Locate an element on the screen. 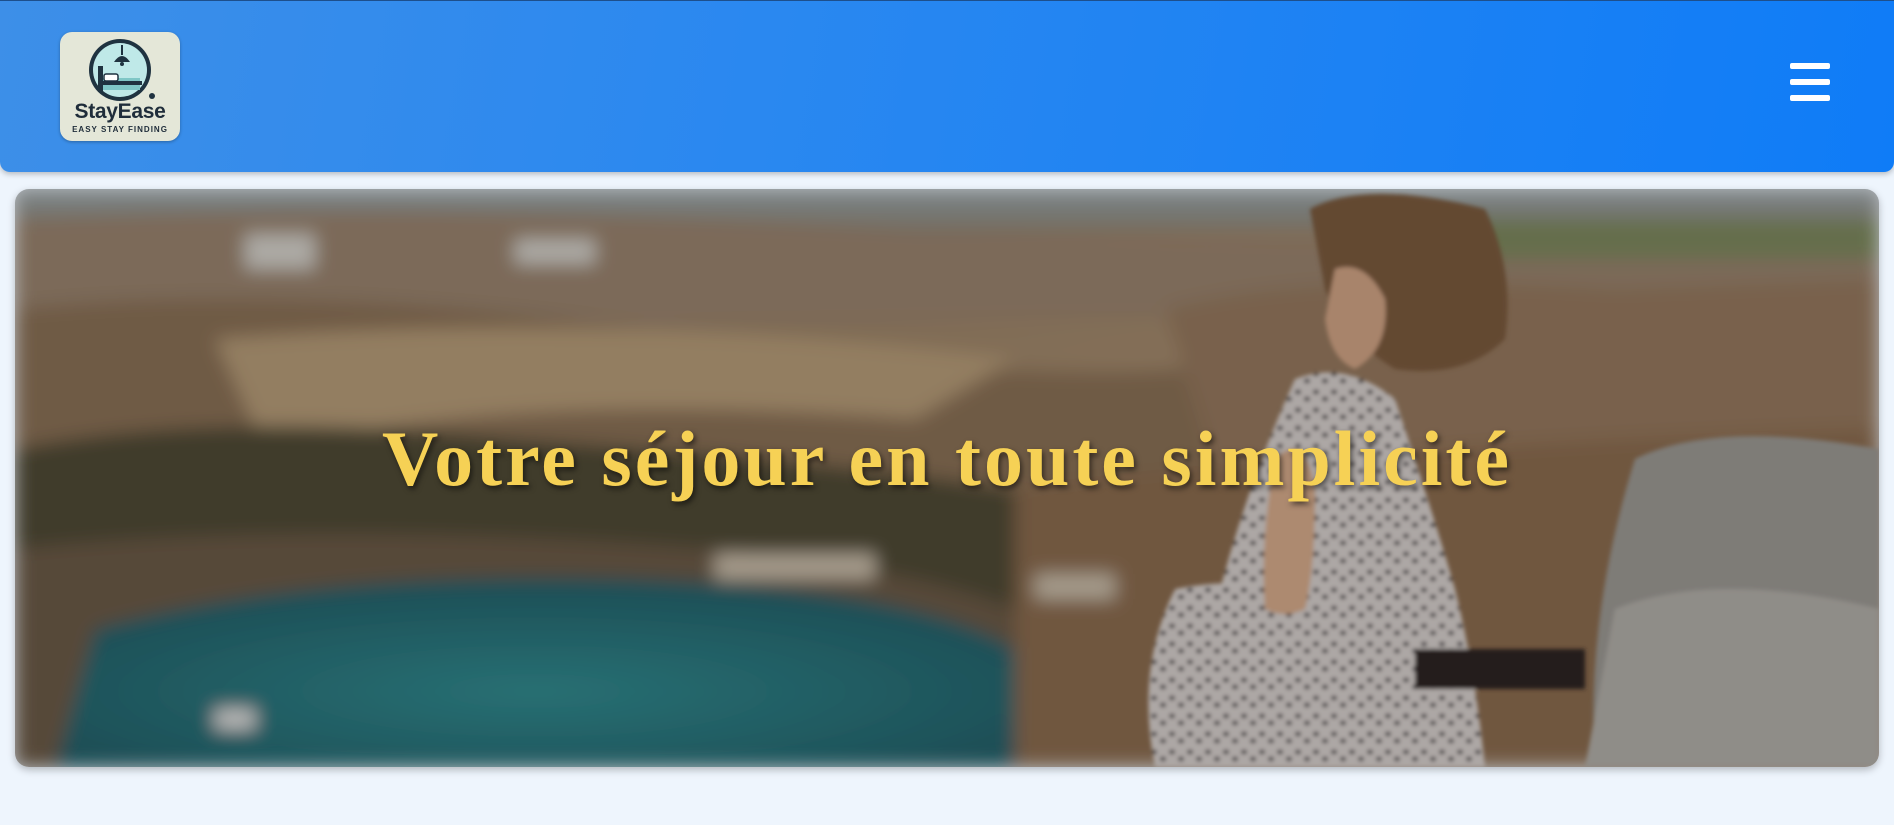  logo-tagline: EASY STAY FINDING is located at coordinates (120, 129).